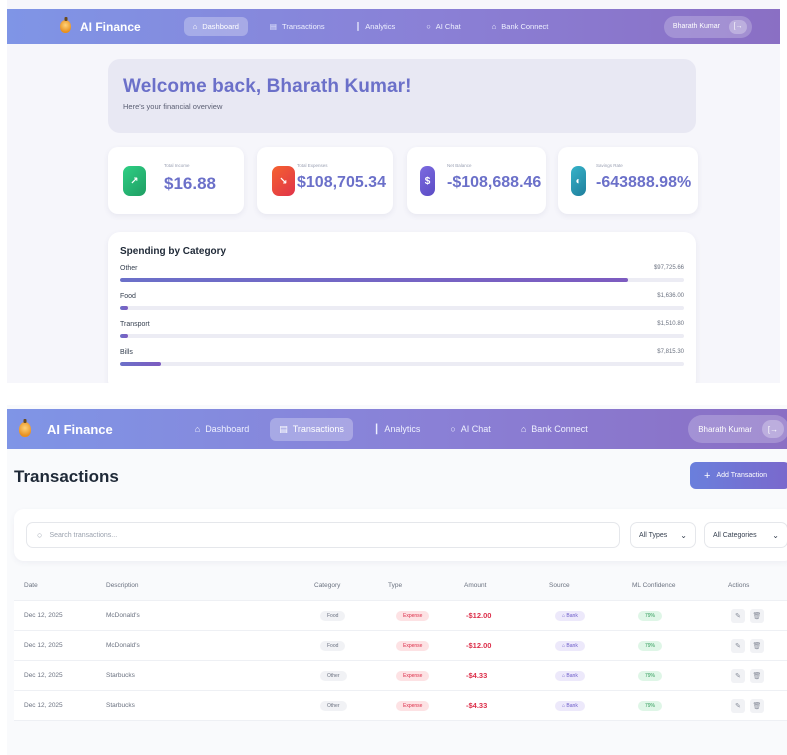 The image size is (787, 755). What do you see at coordinates (653, 585) in the screenshot?
I see `column-header-ml-confidence: ML Confidence` at bounding box center [653, 585].